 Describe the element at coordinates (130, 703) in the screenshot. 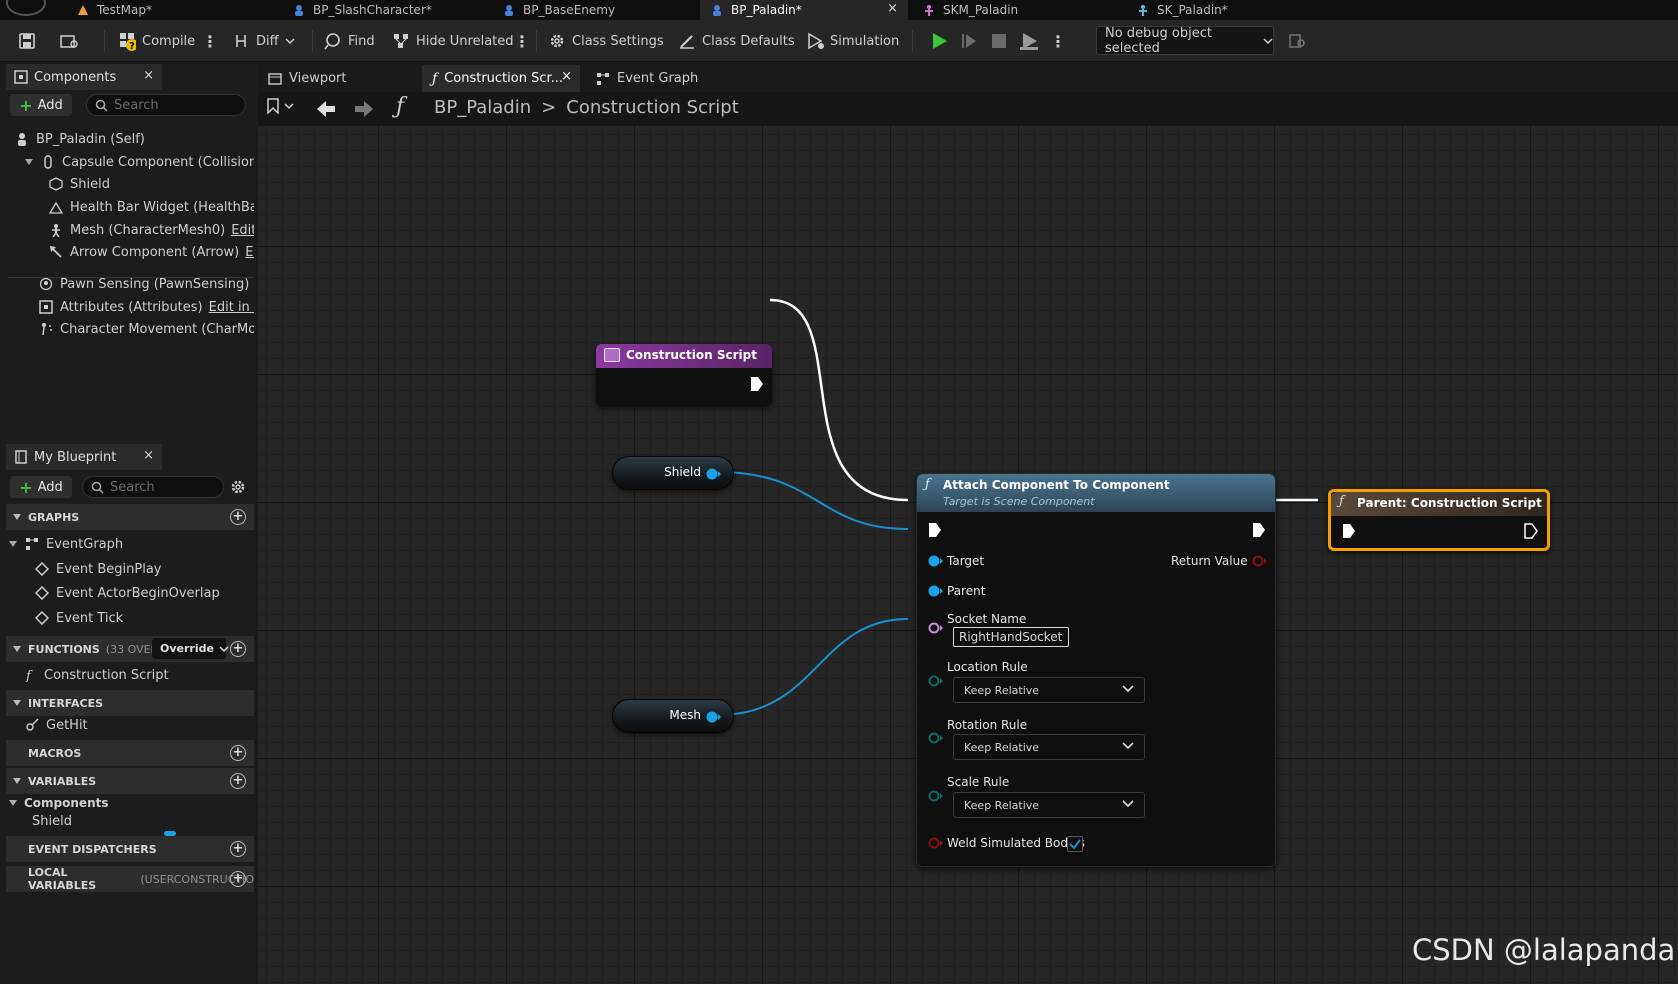

I see `interfaces-section-header: INTERFACES` at that location.